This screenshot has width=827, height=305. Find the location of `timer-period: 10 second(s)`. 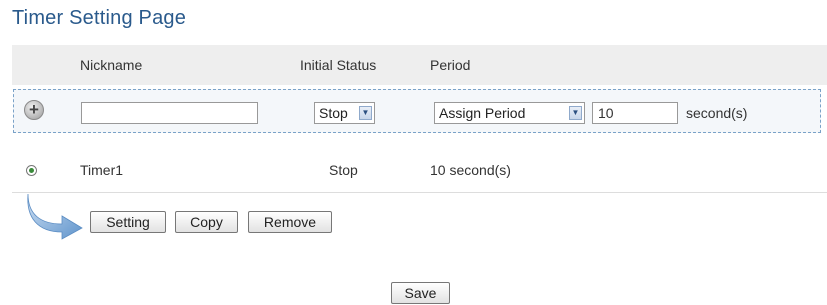

timer-period: 10 second(s) is located at coordinates (470, 170).